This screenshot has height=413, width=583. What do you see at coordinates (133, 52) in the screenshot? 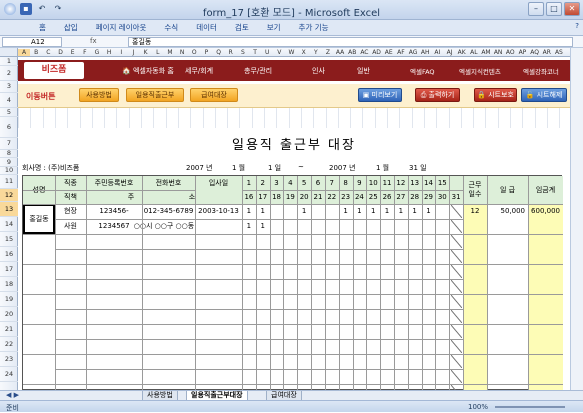
I see `column-header-j: J` at bounding box center [133, 52].